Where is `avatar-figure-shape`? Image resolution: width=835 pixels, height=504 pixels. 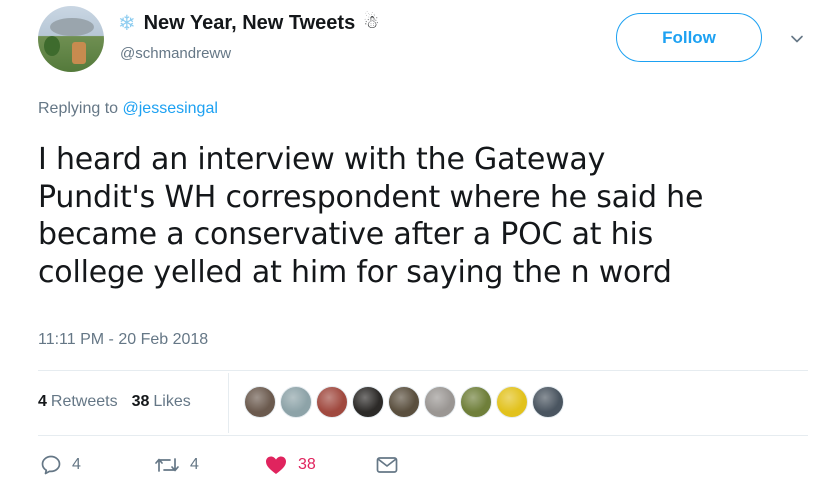 avatar-figure-shape is located at coordinates (79, 53).